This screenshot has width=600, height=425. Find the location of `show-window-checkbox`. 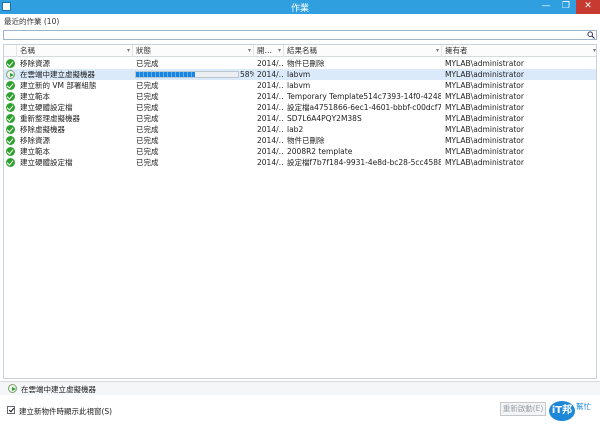

show-window-checkbox is located at coordinates (11, 410).